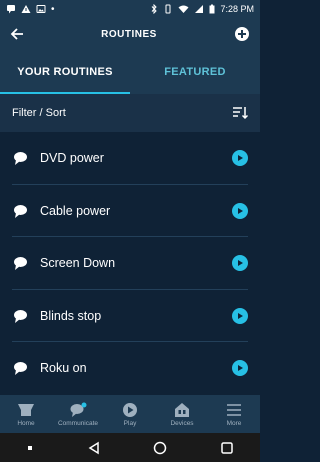 Image resolution: width=320 pixels, height=462 pixels. What do you see at coordinates (183, 9) in the screenshot?
I see `wifi-icon` at bounding box center [183, 9].